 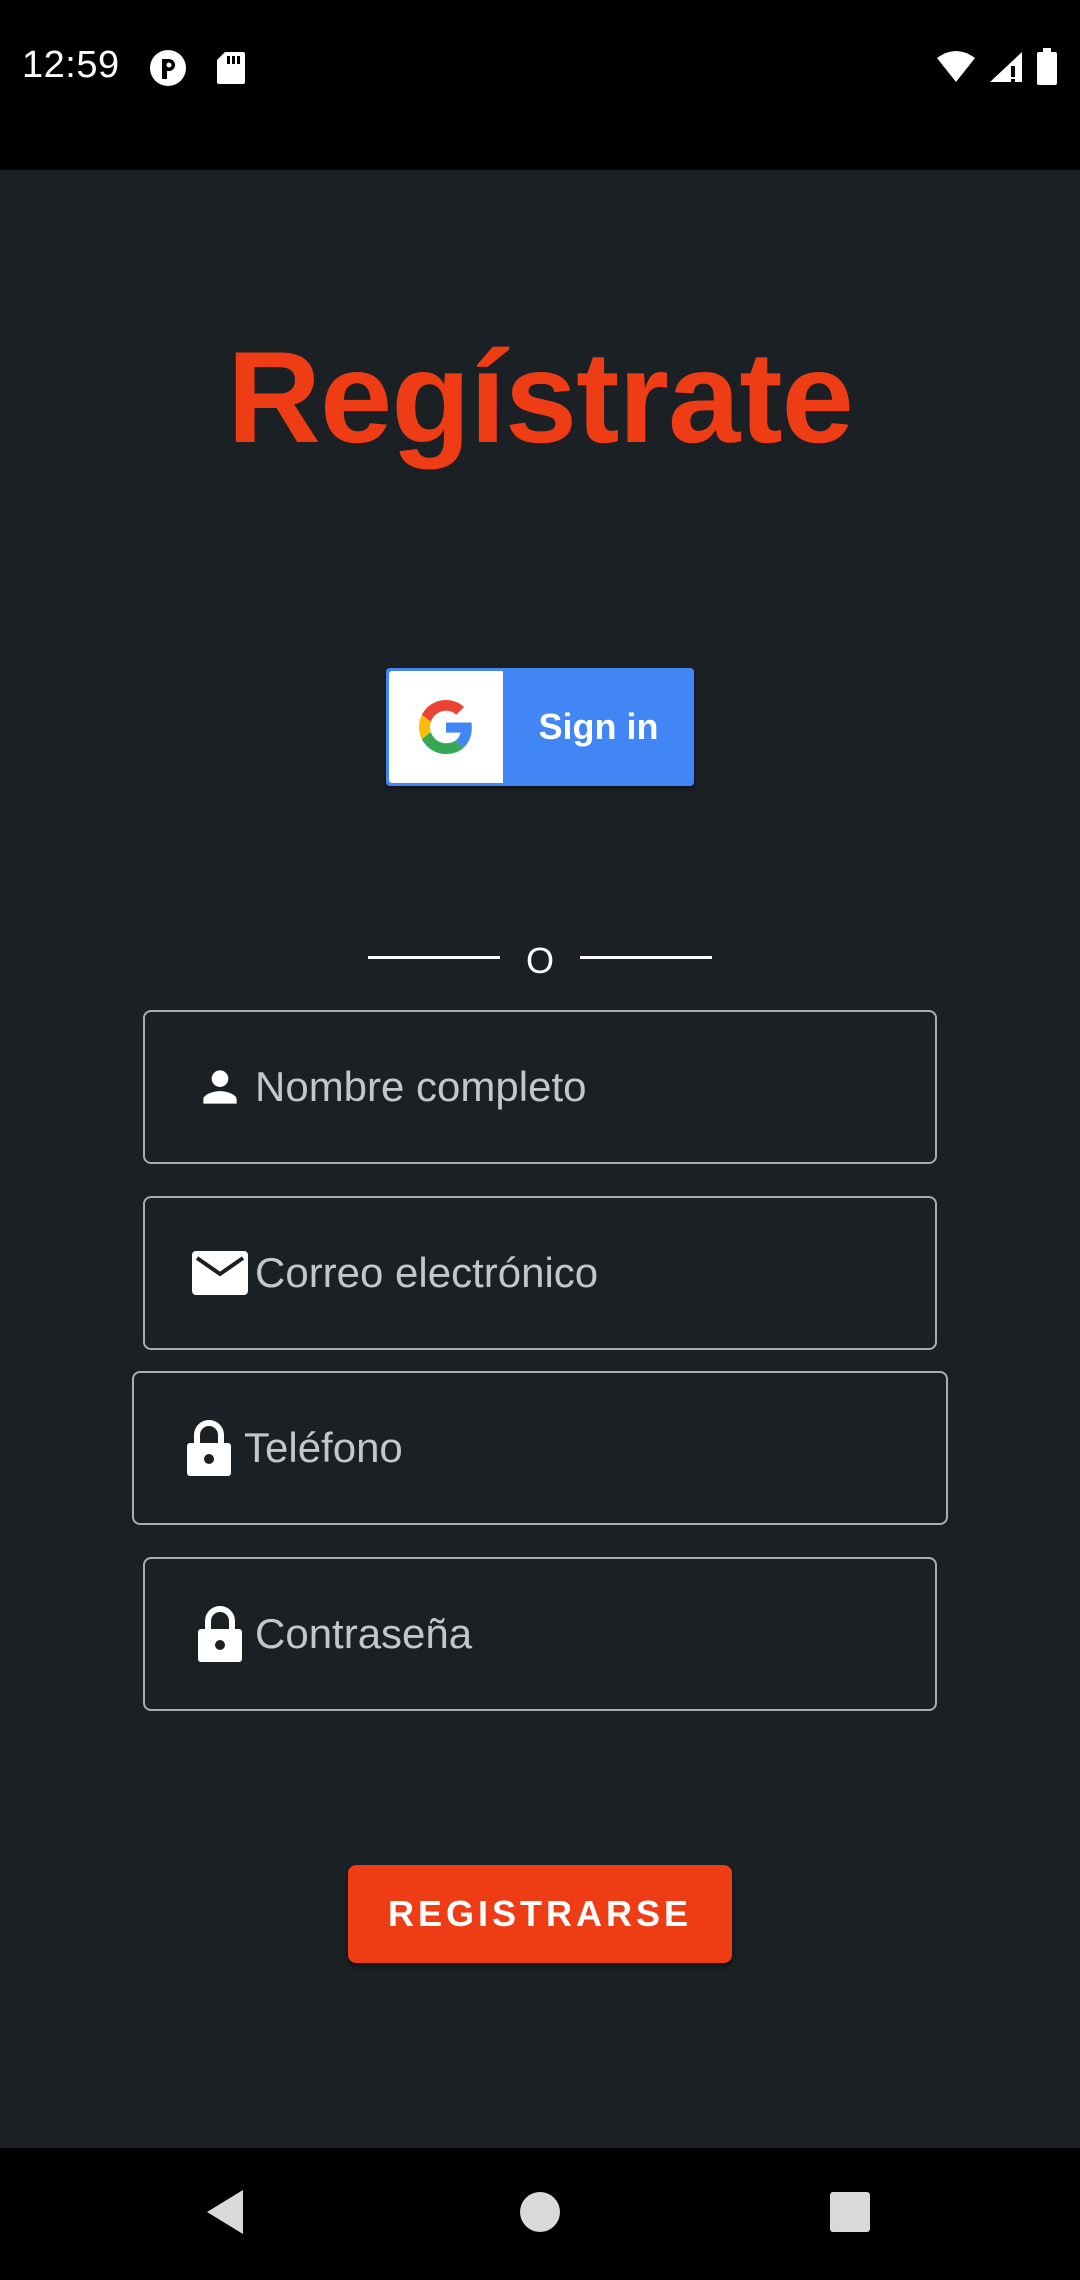 I want to click on register-button: REGISTRARSE, so click(x=540, y=1914).